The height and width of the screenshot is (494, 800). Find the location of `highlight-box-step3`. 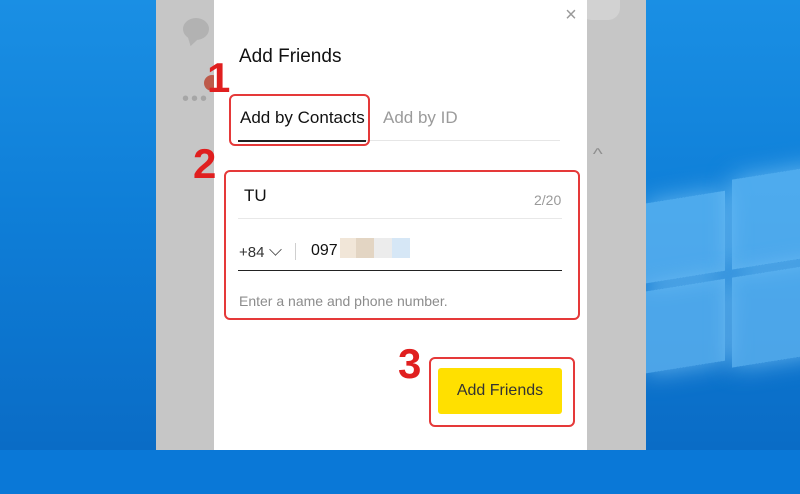

highlight-box-step3 is located at coordinates (502, 392).